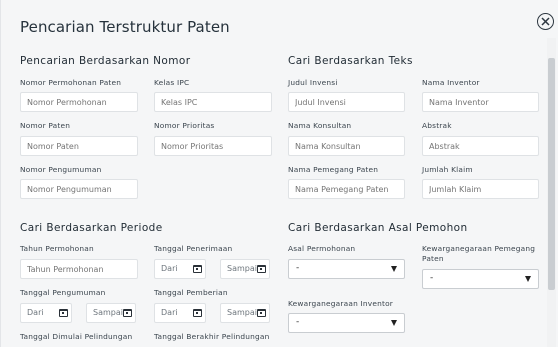 This screenshot has height=347, width=558. What do you see at coordinates (451, 82) in the screenshot?
I see `label-nama-inventor: Nama Inventor` at bounding box center [451, 82].